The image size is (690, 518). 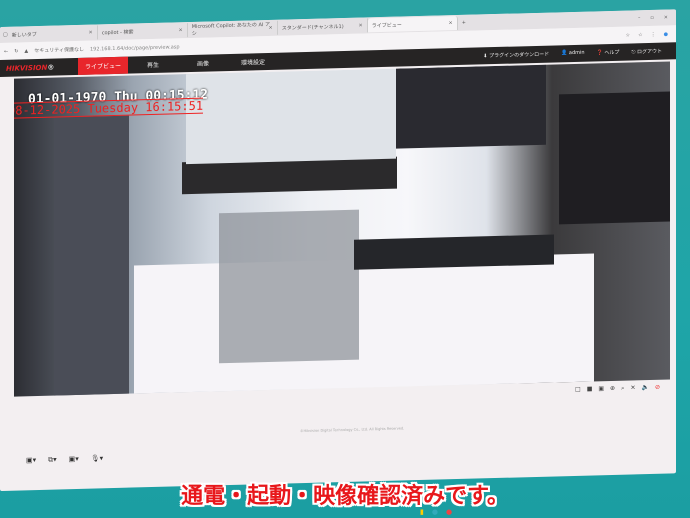 What do you see at coordinates (31, 460) in the screenshot?
I see `window-layout-icon: ▣▾` at bounding box center [31, 460].